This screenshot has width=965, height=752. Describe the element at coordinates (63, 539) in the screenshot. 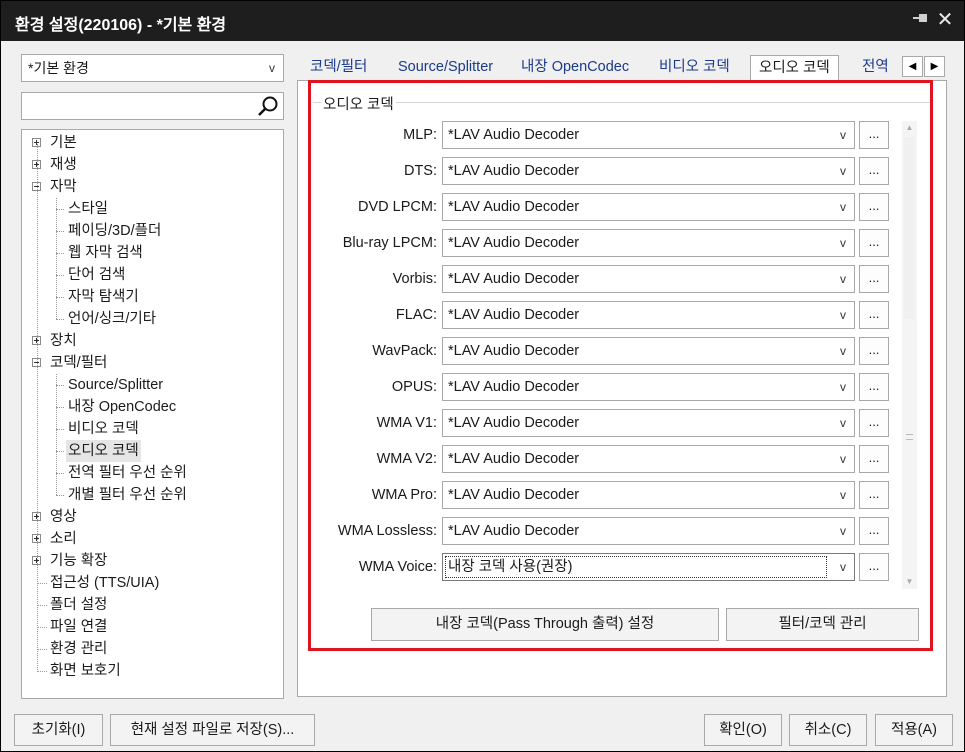

I see `tree-item: 소리` at that location.